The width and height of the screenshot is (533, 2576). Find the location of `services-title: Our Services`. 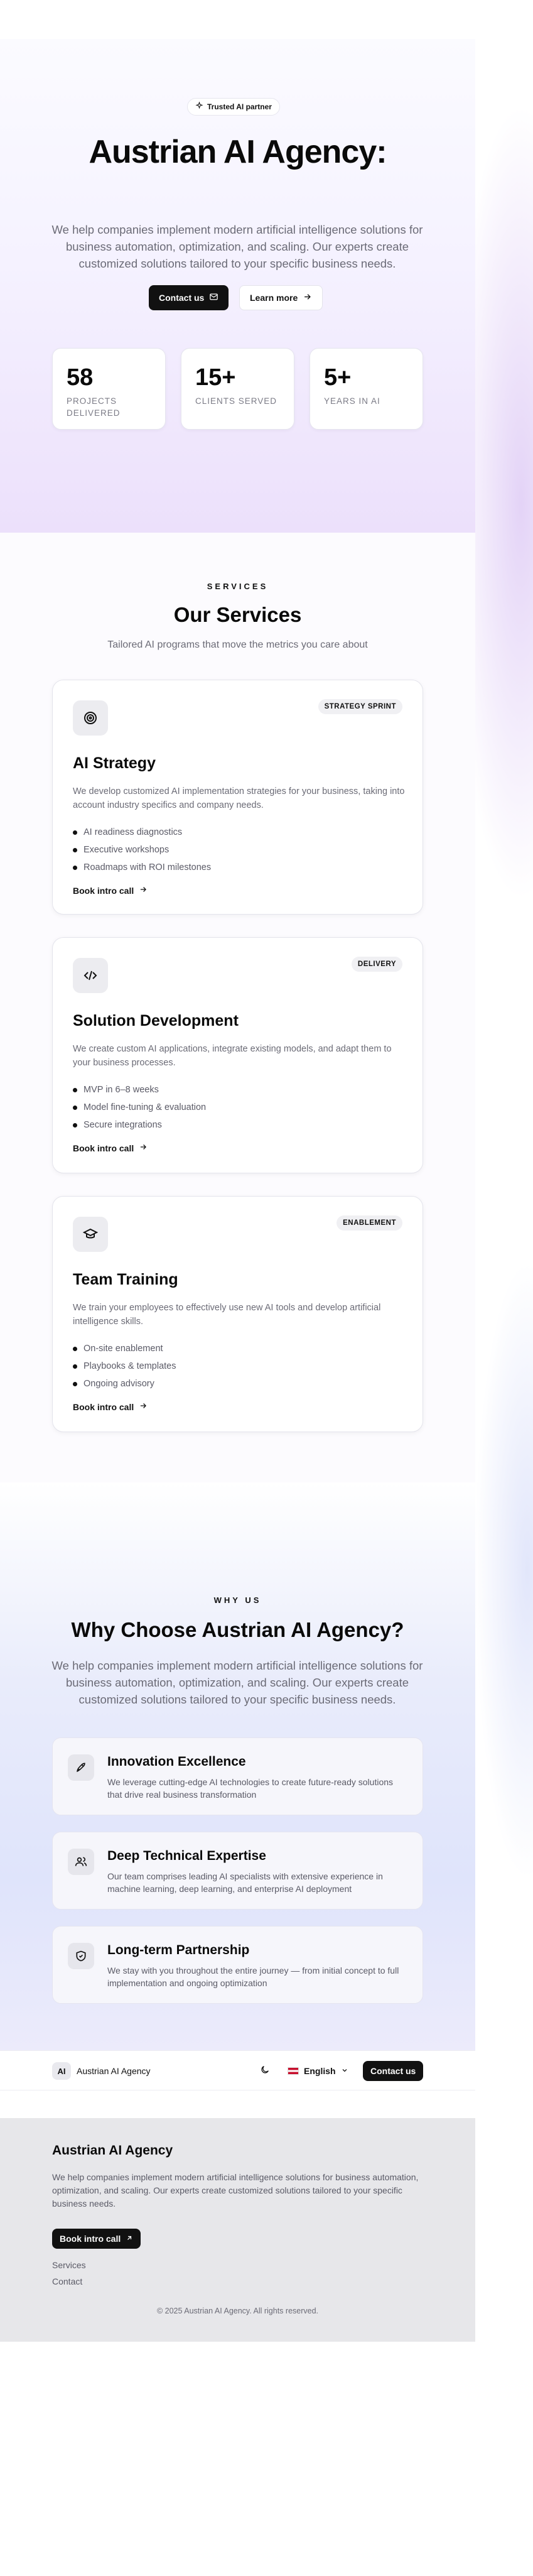

services-title: Our Services is located at coordinates (237, 614).